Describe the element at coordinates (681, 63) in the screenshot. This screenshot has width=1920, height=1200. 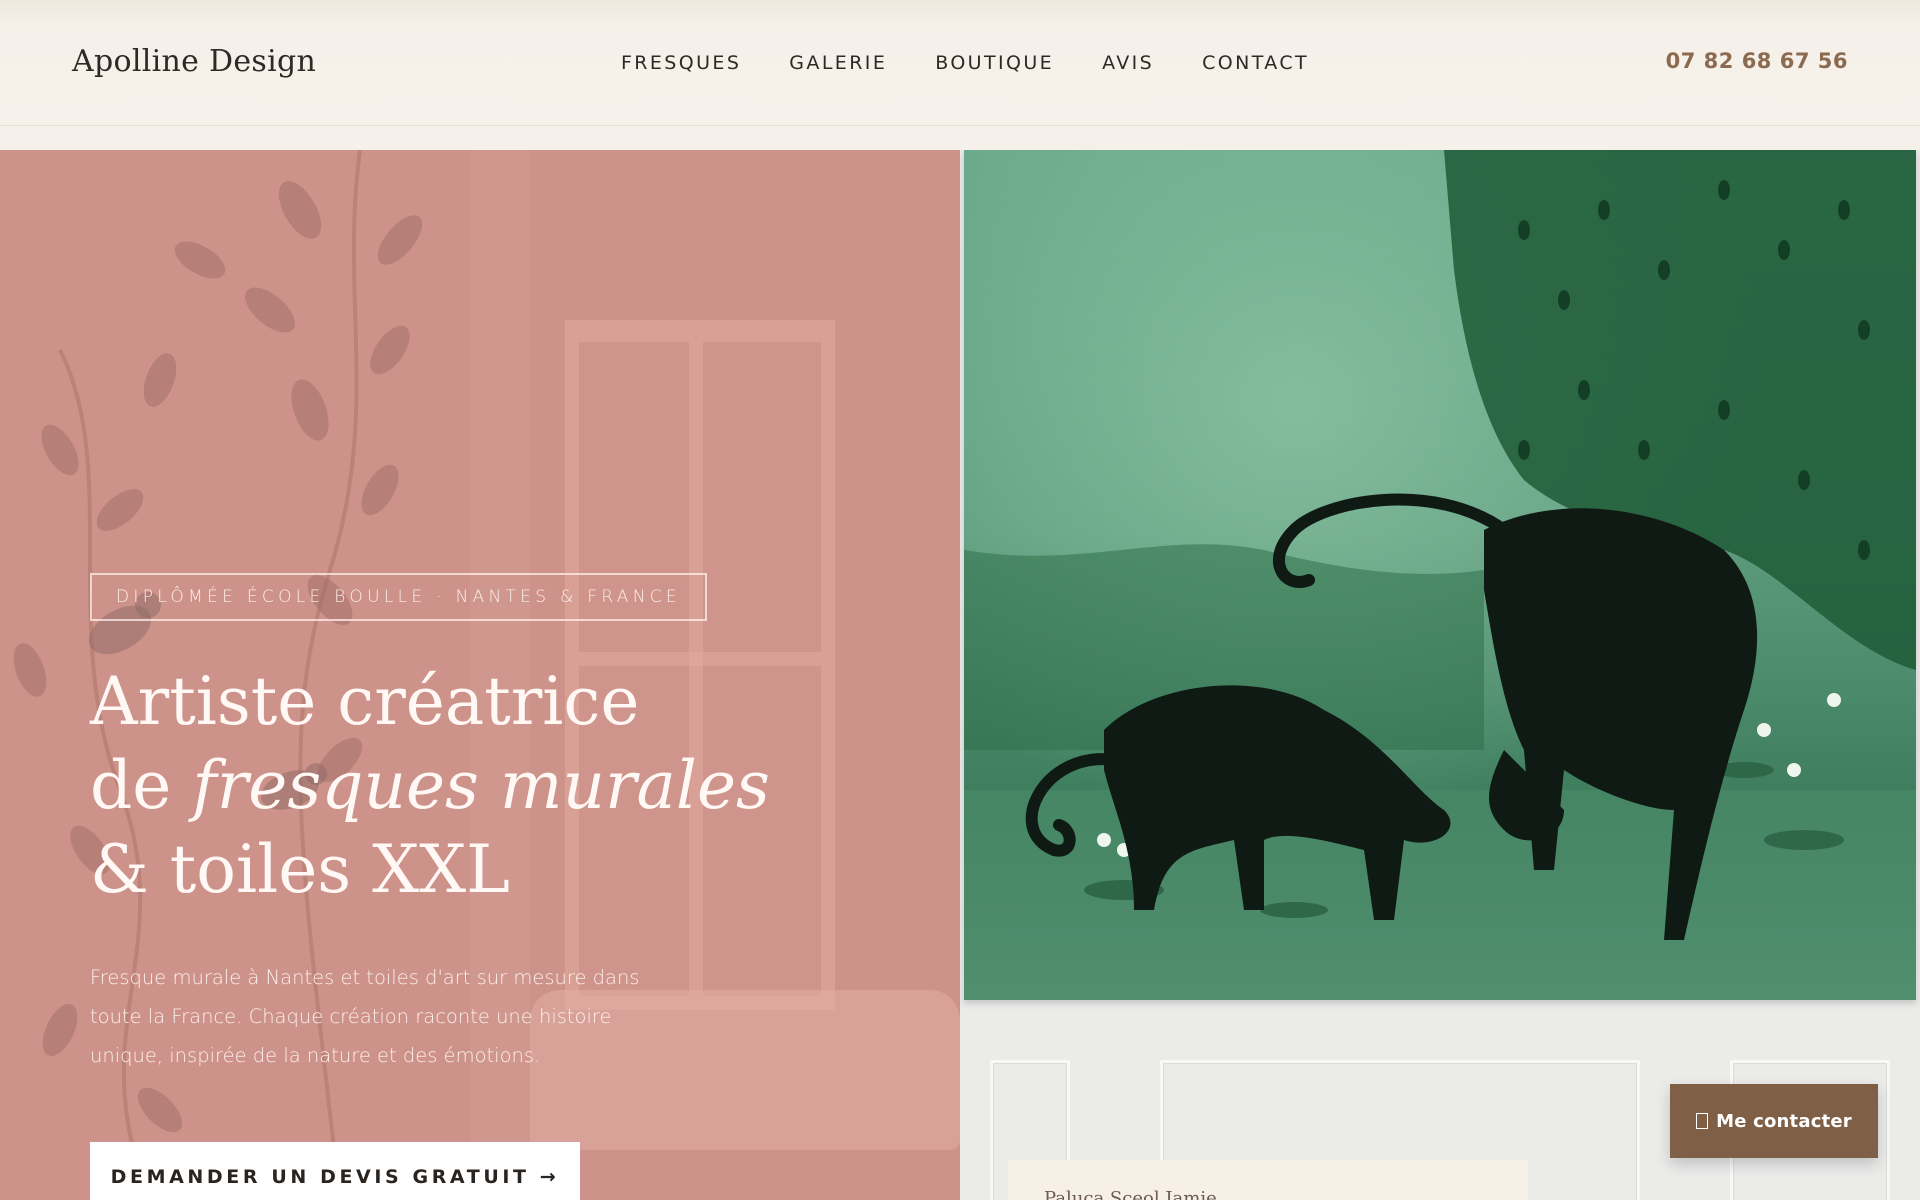
I see `nav-link-fresques: FRESQUES` at that location.